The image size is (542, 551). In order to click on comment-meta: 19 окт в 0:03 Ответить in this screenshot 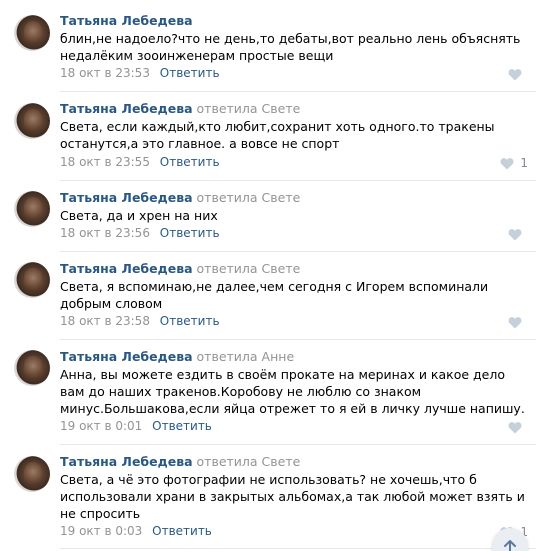, I will do `click(136, 531)`.